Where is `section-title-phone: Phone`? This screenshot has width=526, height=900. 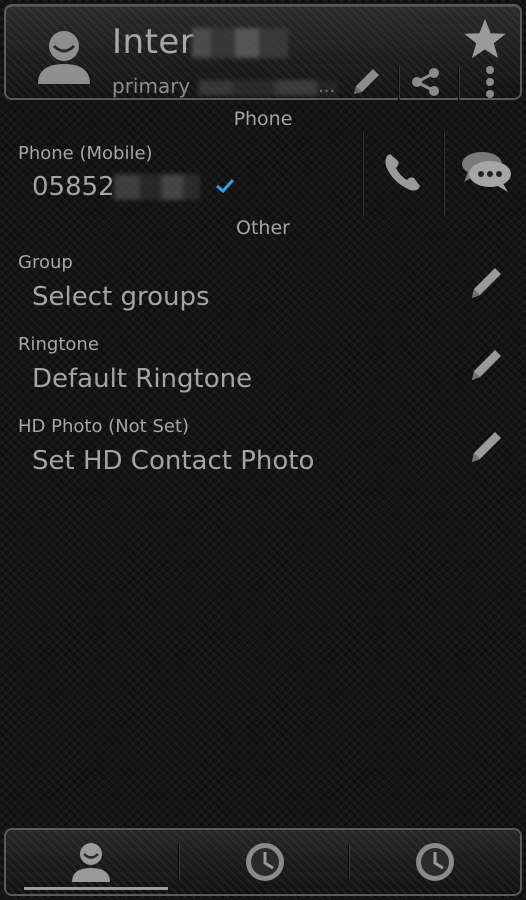
section-title-phone: Phone is located at coordinates (263, 119).